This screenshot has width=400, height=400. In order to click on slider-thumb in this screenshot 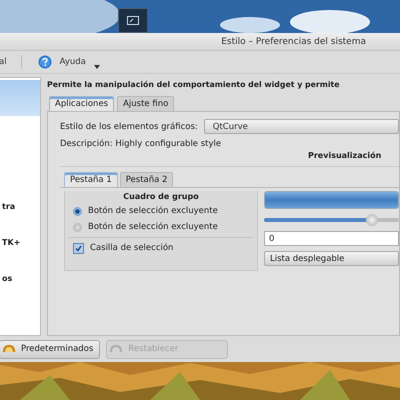, I will do `click(372, 220)`.